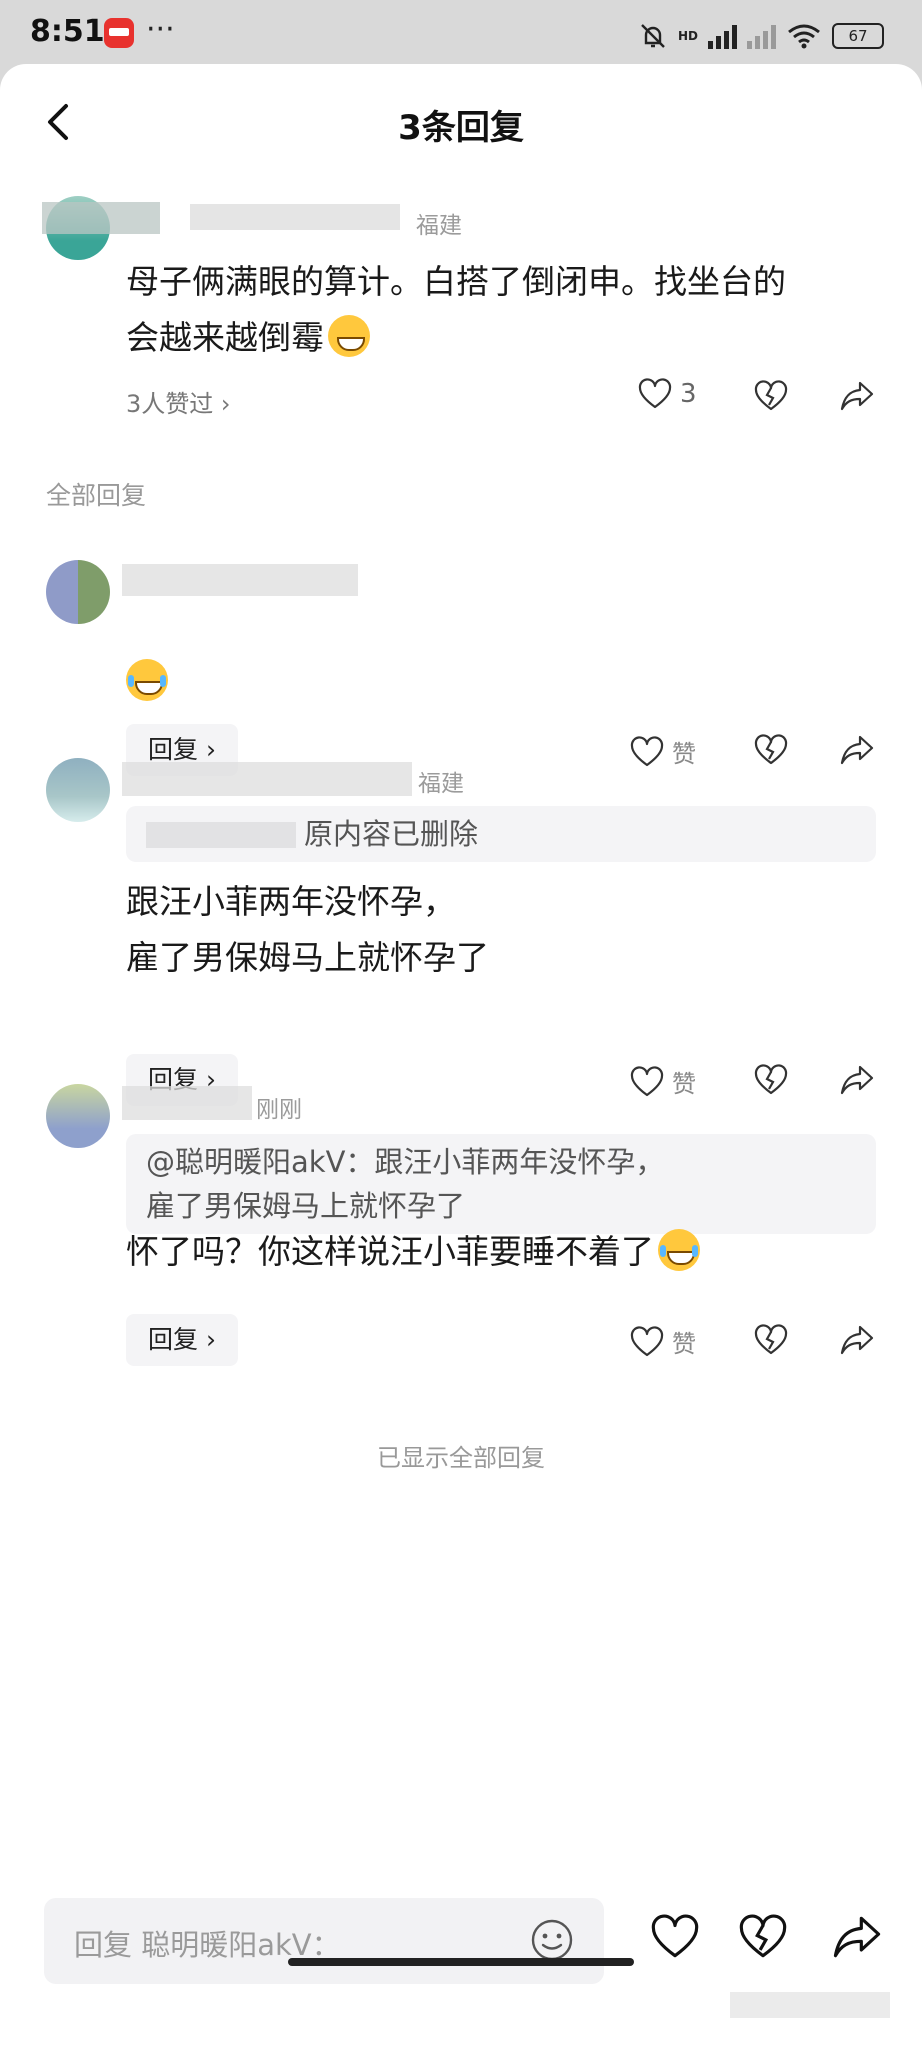 This screenshot has height=2048, width=922. I want to click on like-button: 3, so click(667, 394).